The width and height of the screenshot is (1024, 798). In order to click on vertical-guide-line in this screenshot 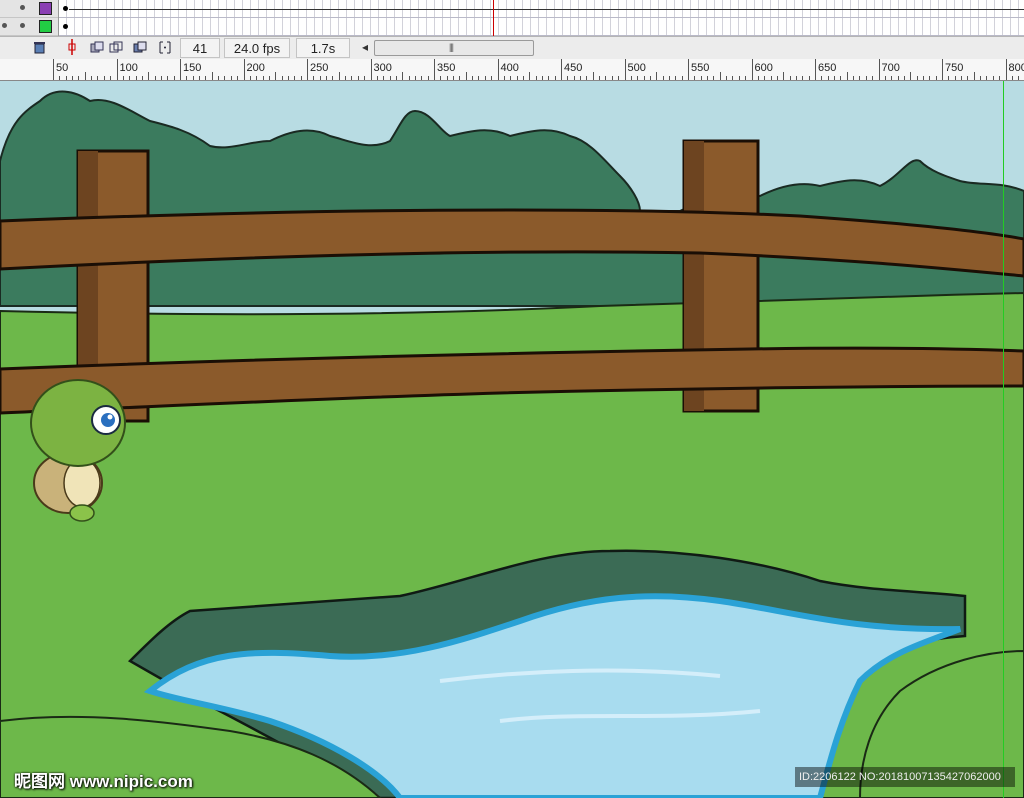, I will do `click(1003, 439)`.